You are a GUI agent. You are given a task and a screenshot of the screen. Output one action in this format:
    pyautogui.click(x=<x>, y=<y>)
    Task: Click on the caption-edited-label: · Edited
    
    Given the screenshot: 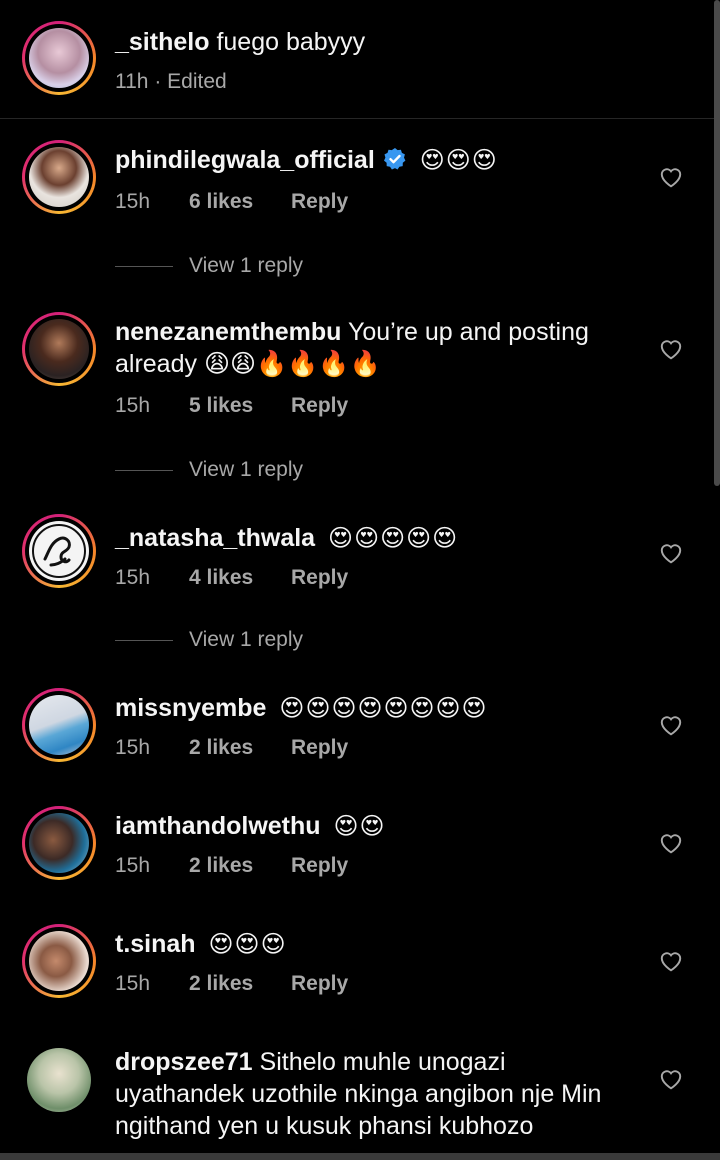 What is the action you would take?
    pyautogui.click(x=190, y=81)
    